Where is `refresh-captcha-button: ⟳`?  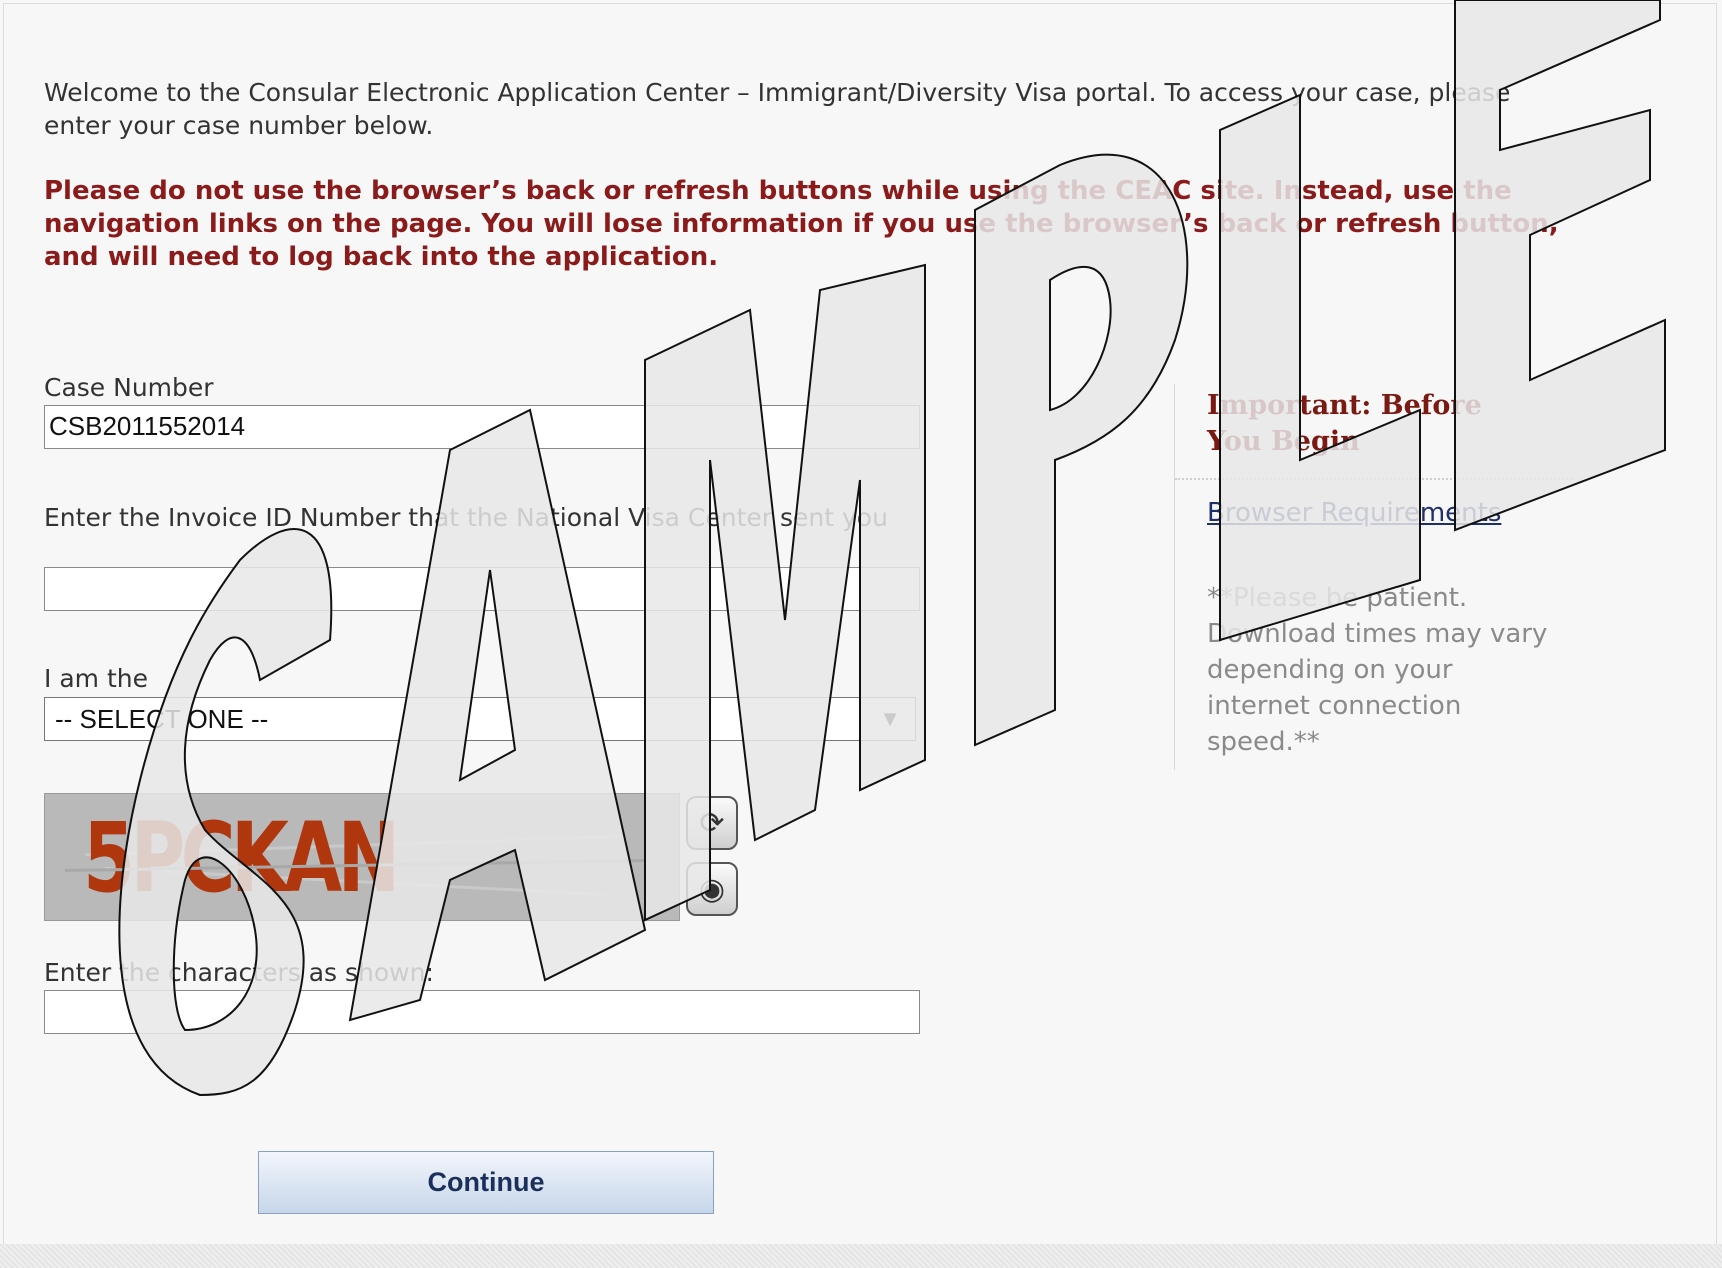
refresh-captcha-button: ⟳ is located at coordinates (712, 823).